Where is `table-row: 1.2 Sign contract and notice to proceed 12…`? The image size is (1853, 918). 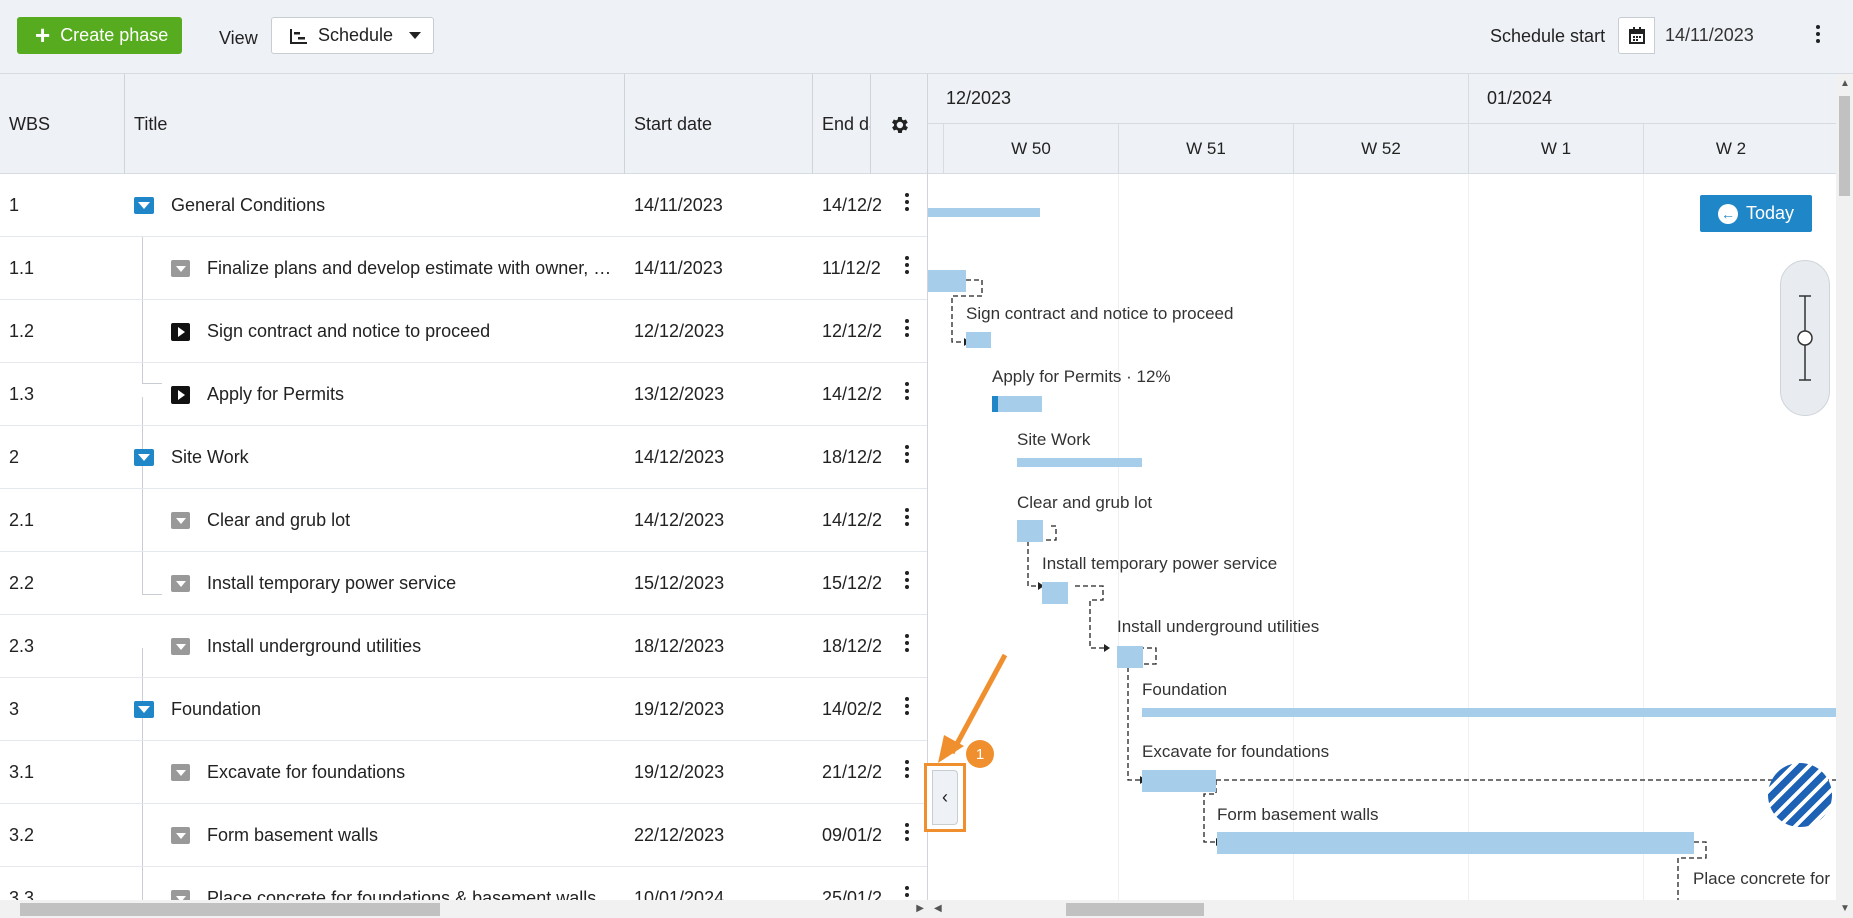 table-row: 1.2 Sign contract and notice to proceed 12… is located at coordinates (463, 331).